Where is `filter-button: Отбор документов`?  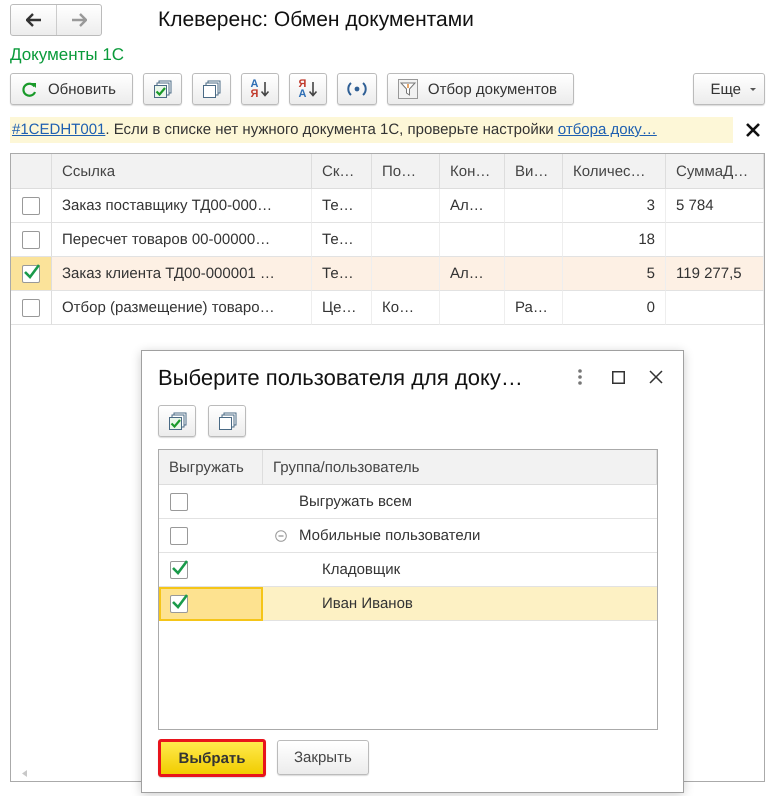 filter-button: Отбор документов is located at coordinates (480, 89).